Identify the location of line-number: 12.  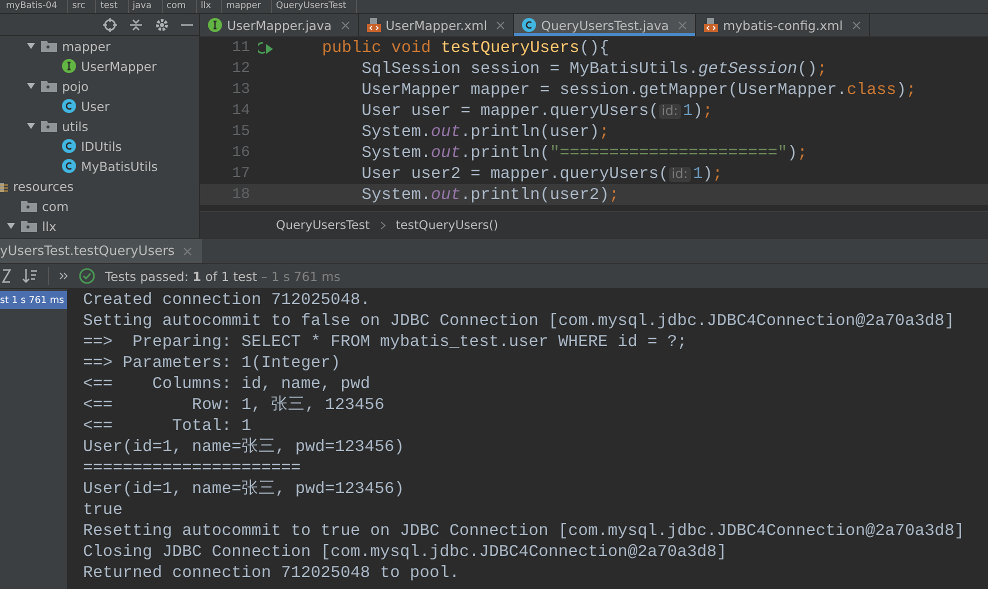
(240, 68).